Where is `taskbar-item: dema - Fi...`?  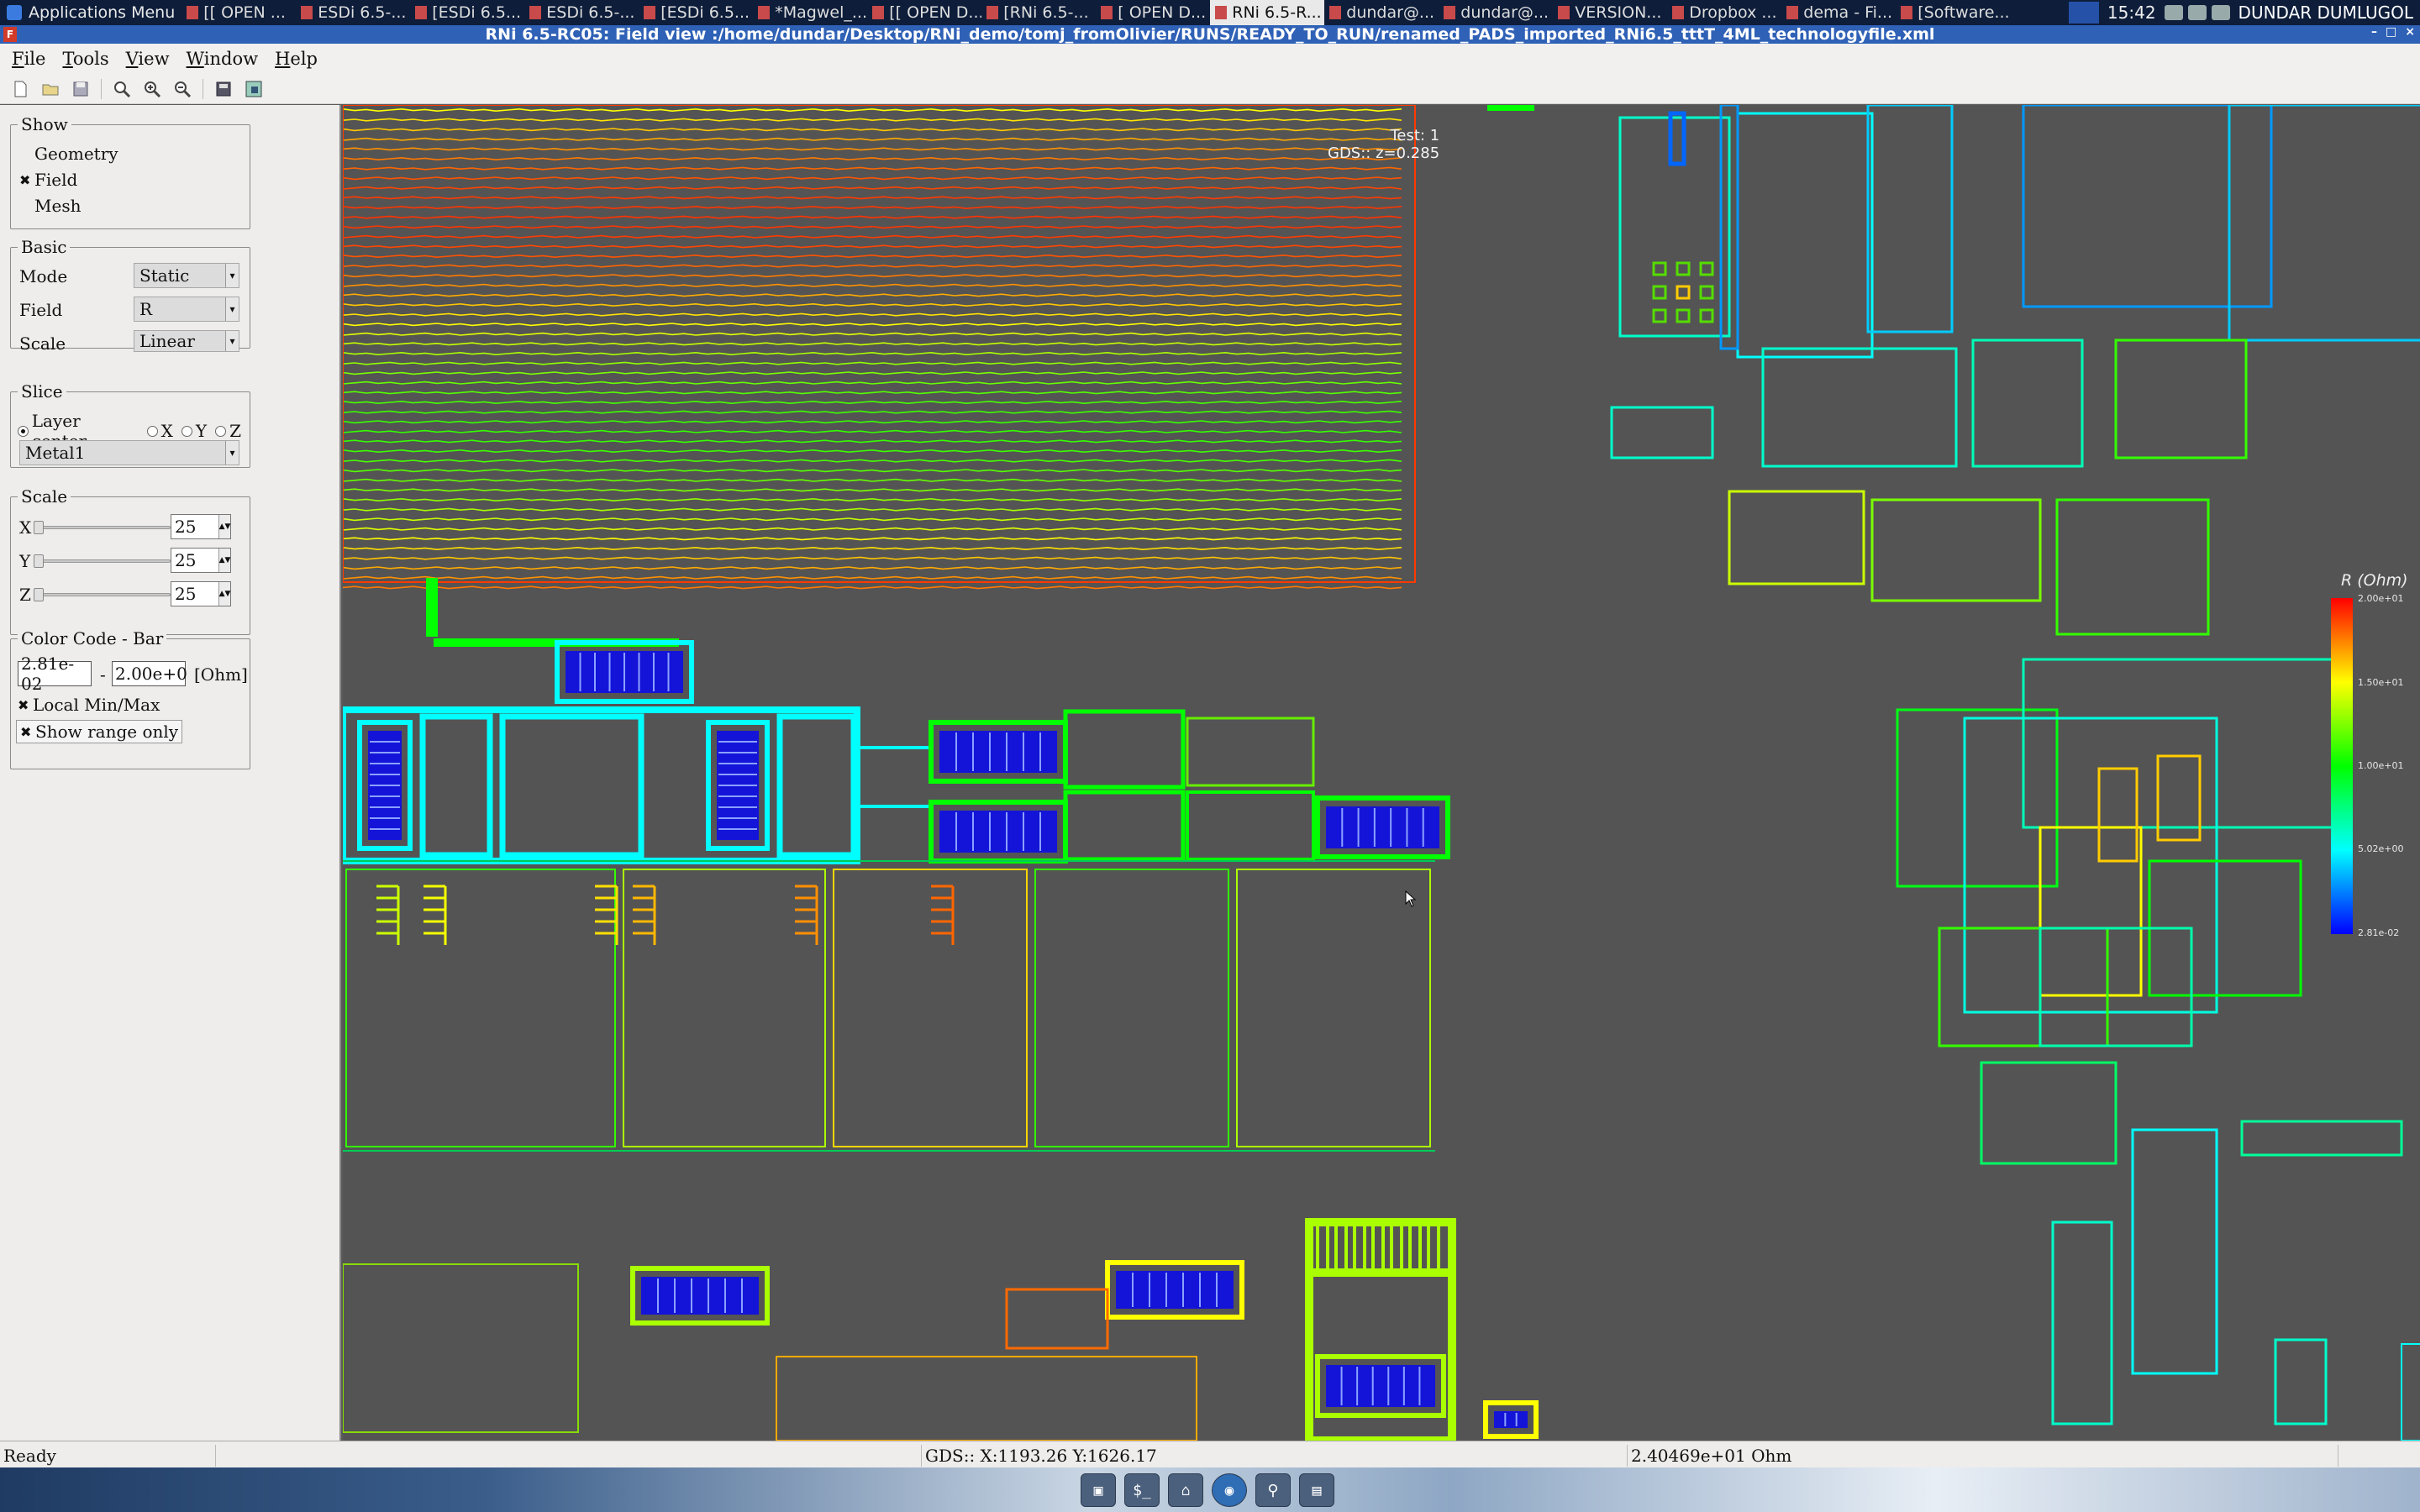 taskbar-item: dema - Fi... is located at coordinates (1839, 12).